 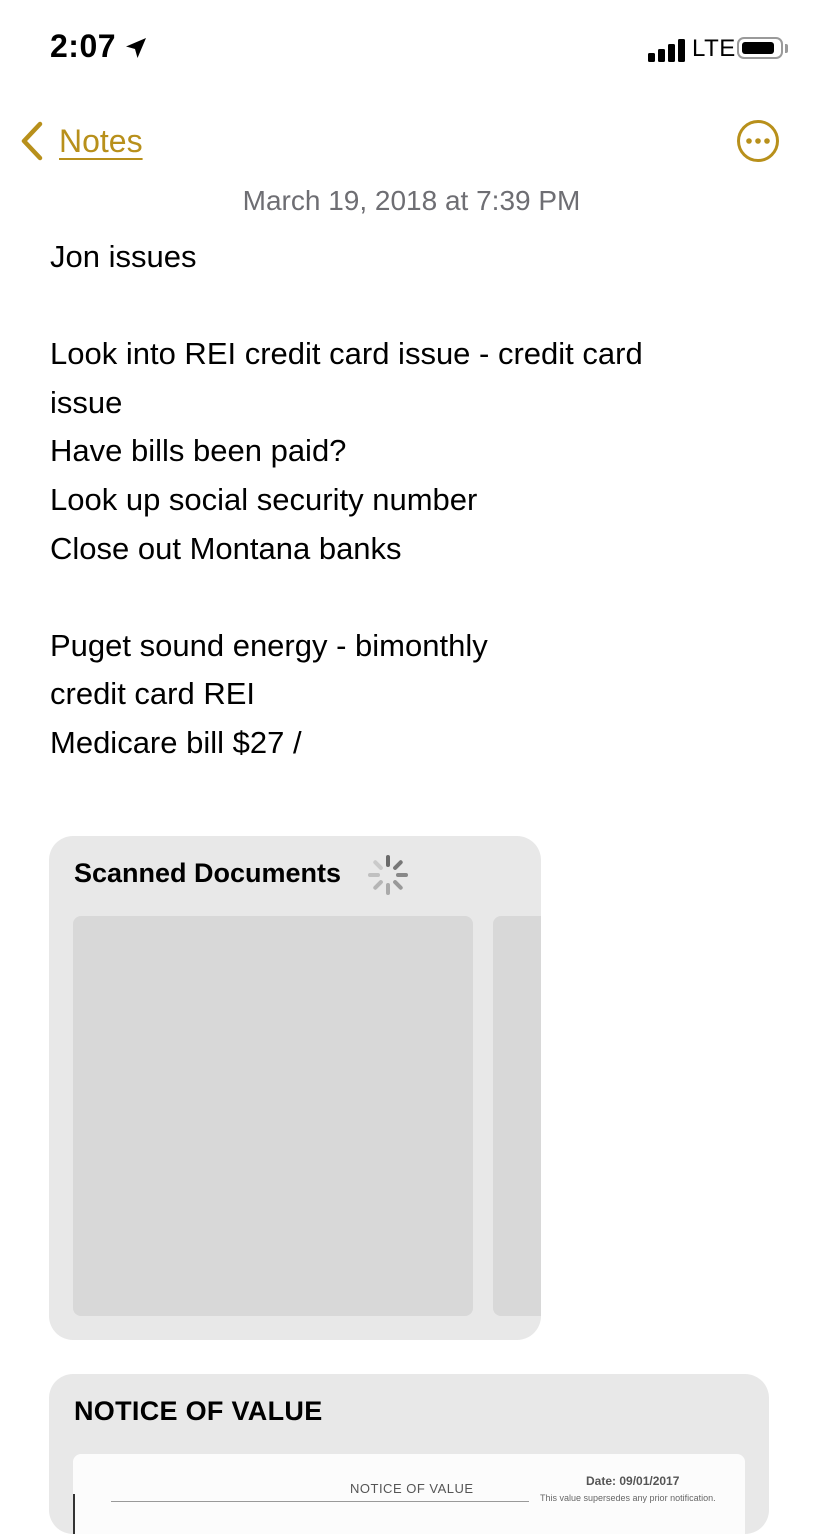 I want to click on note-line: credit card REI, so click(x=153, y=694).